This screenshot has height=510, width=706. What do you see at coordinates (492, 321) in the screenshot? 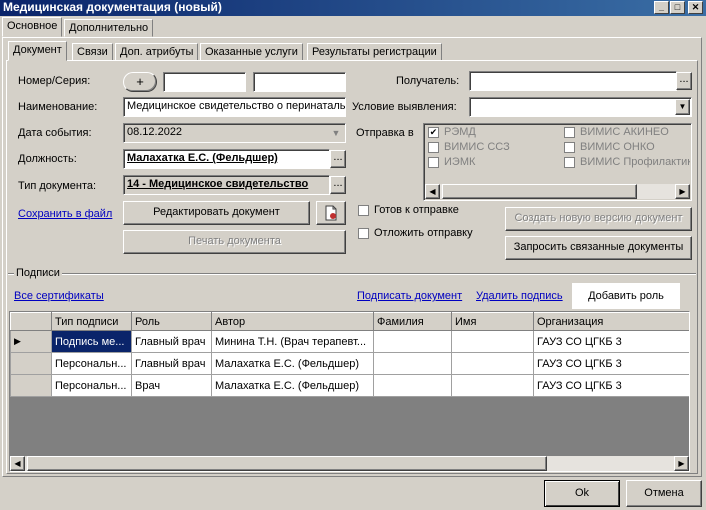
I see `column-header: Имя` at bounding box center [492, 321].